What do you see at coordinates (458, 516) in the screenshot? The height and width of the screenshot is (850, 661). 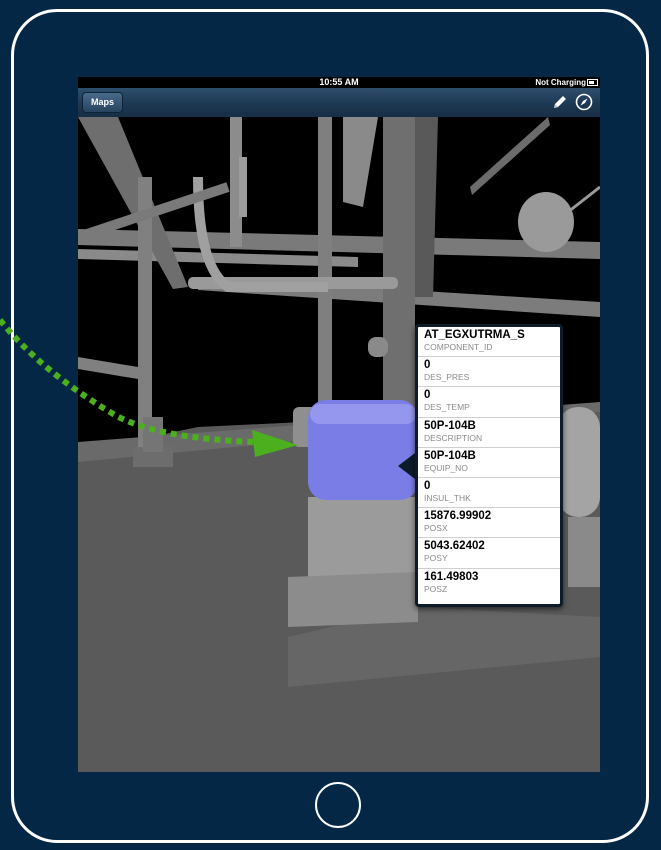 I see `attribute-value: 15876.99902` at bounding box center [458, 516].